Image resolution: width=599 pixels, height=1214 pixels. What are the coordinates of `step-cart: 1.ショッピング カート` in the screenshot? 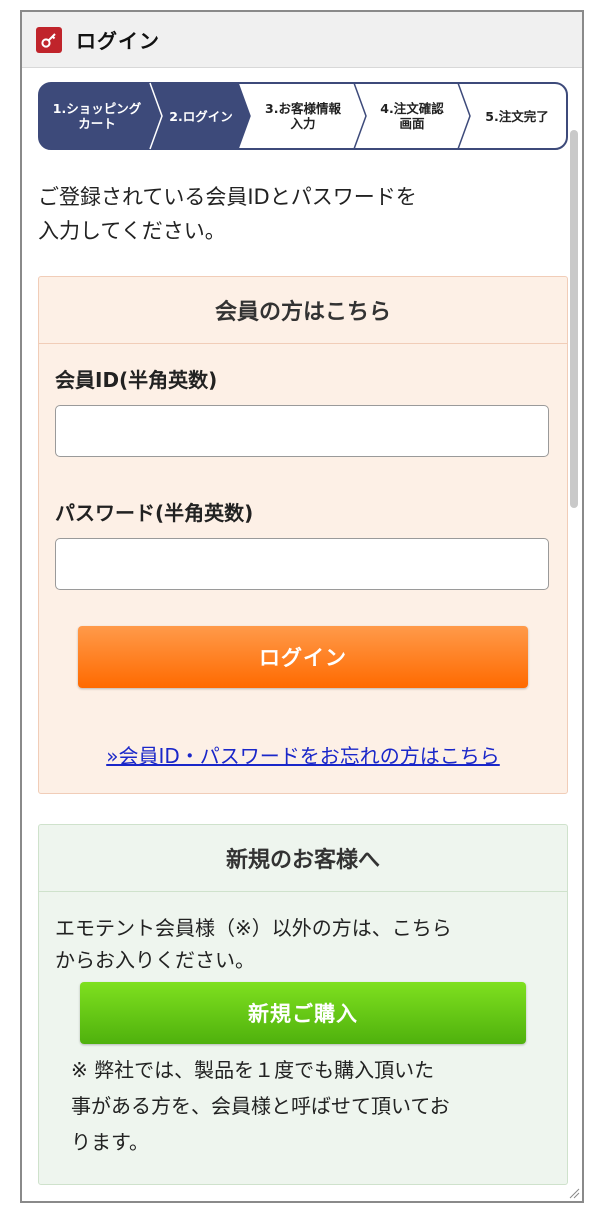 It's located at (97, 116).